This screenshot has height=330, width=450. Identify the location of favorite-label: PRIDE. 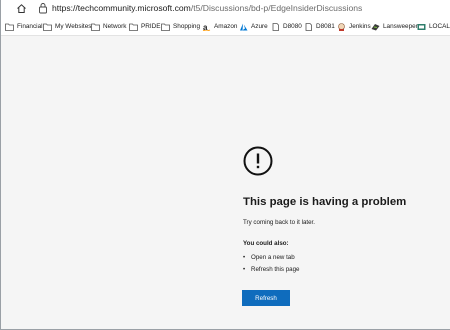
(151, 26).